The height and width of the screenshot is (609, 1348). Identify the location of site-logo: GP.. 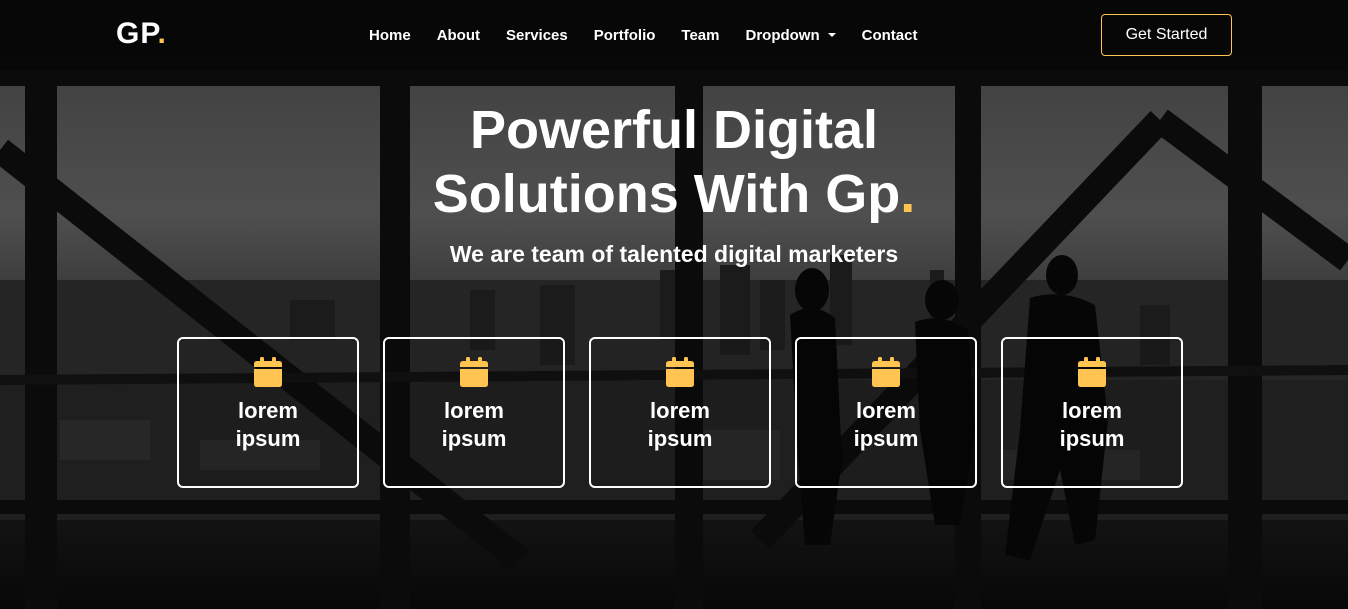
(141, 34).